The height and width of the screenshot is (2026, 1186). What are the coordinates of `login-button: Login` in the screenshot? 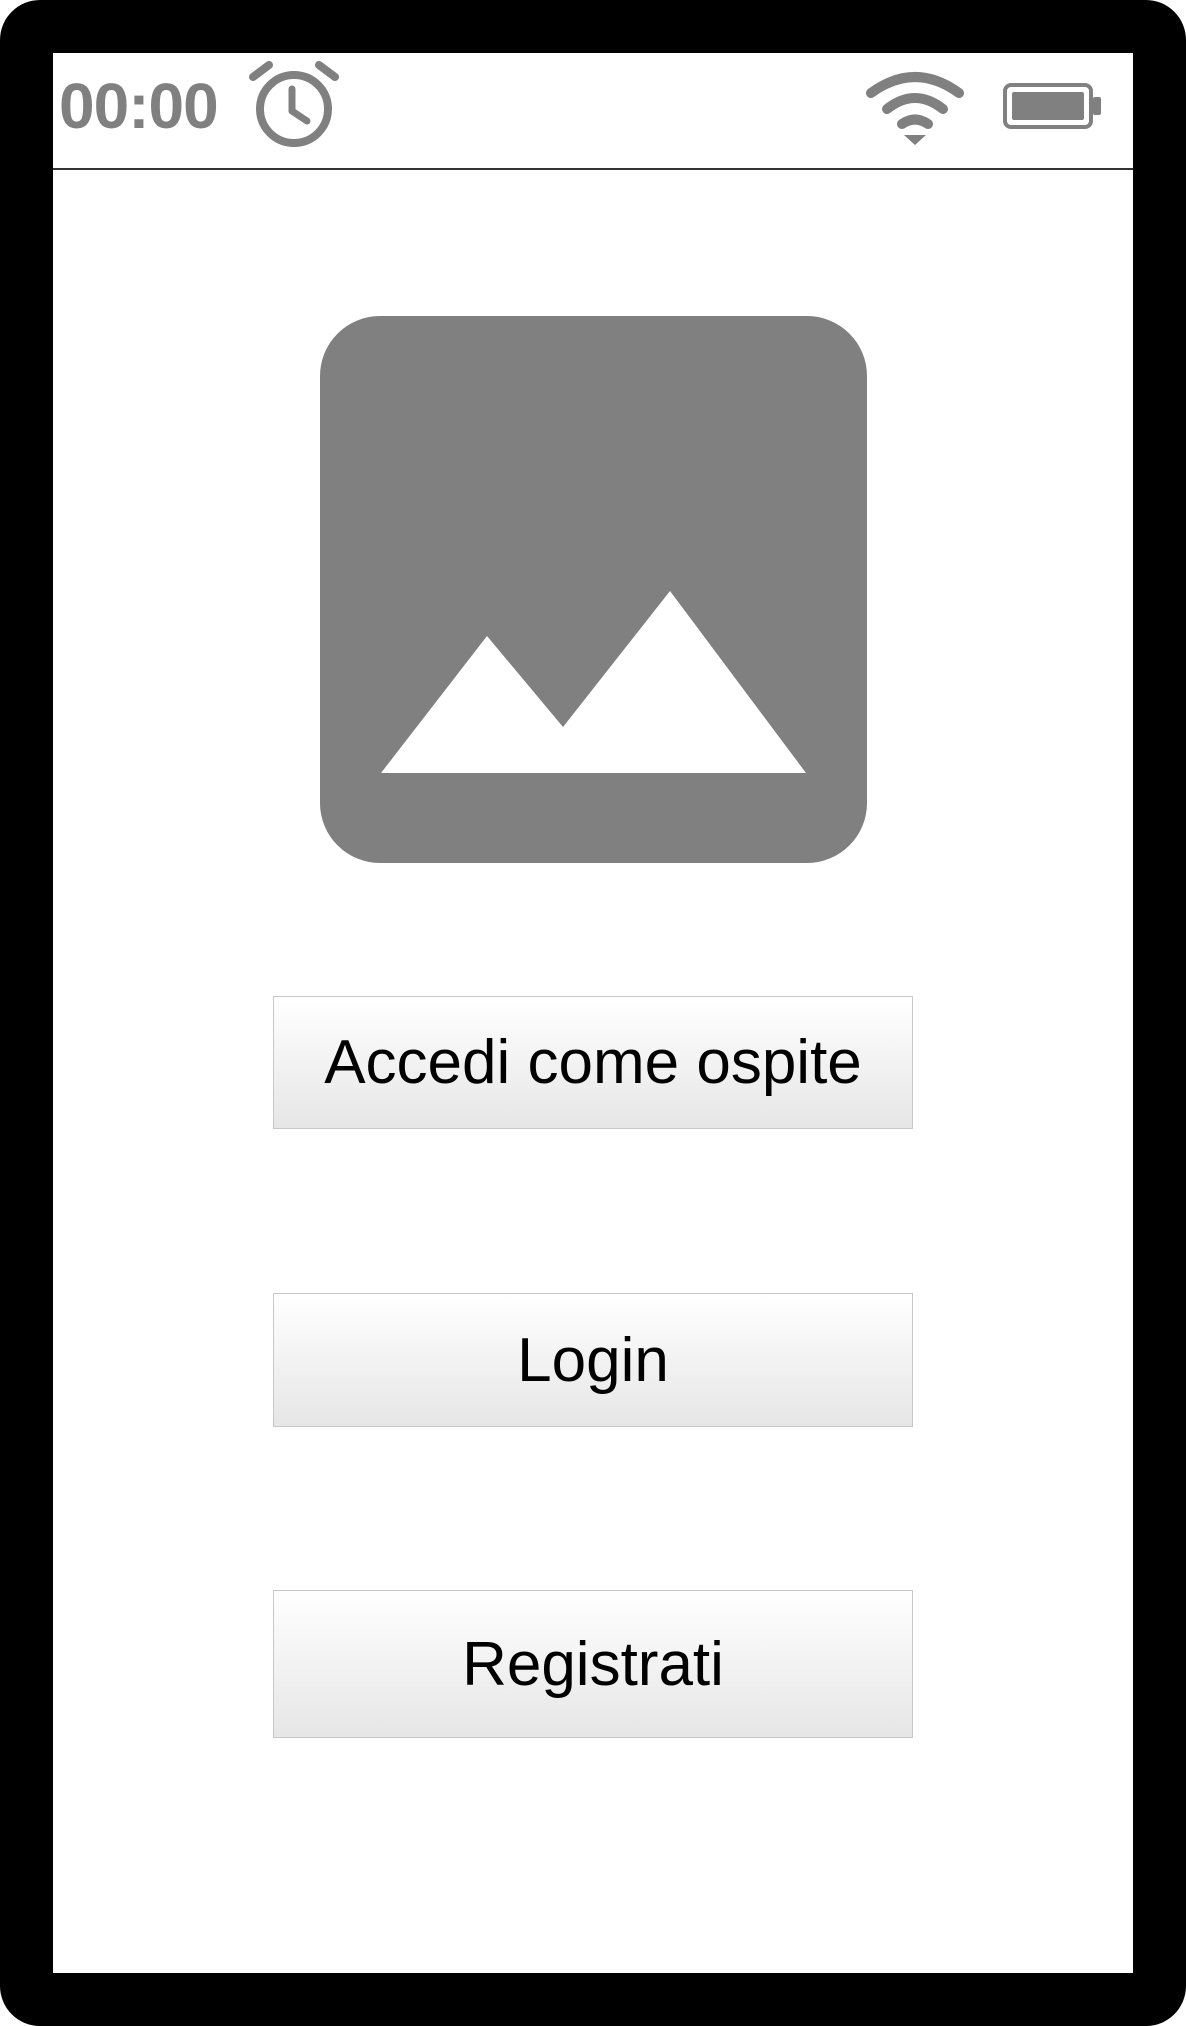 It's located at (593, 1360).